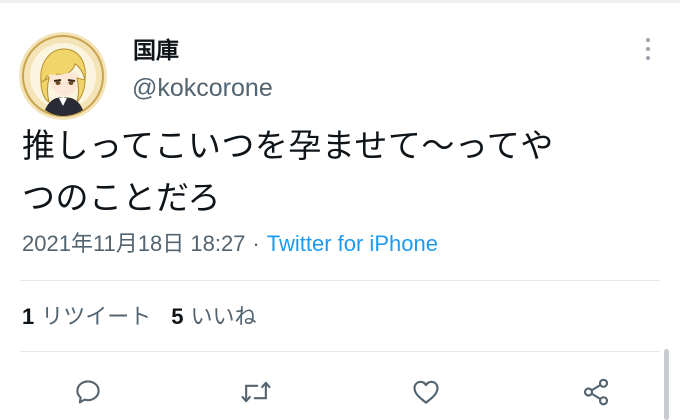 This screenshot has width=680, height=420. I want to click on engagement-stats: 1 リツイート 5 いいね, so click(149, 317).